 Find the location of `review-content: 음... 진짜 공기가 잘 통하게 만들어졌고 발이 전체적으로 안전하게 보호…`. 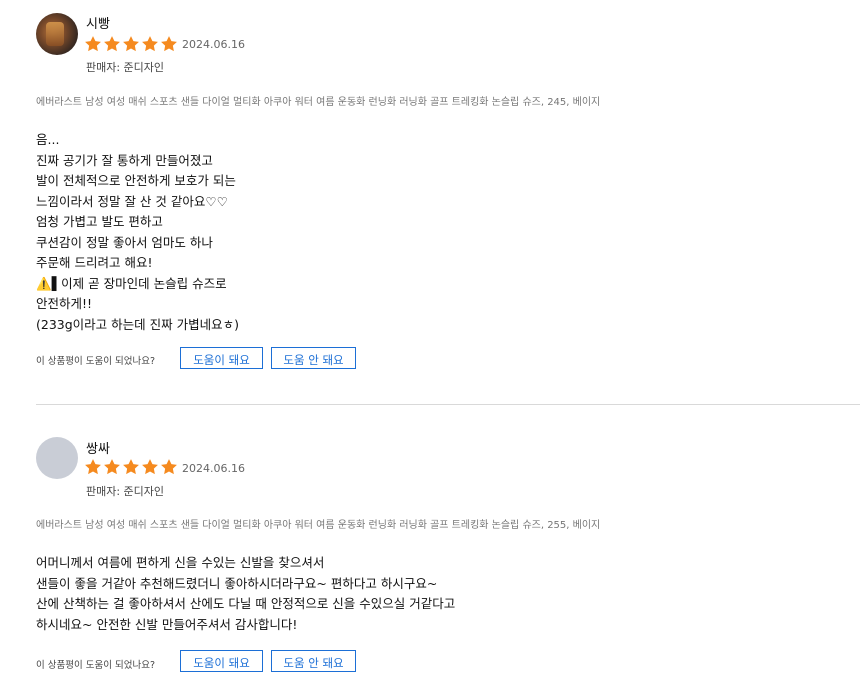

review-content: 음... 진짜 공기가 잘 통하게 만들어졌고 발이 전체적으로 안전하게 보호… is located at coordinates (137, 232).